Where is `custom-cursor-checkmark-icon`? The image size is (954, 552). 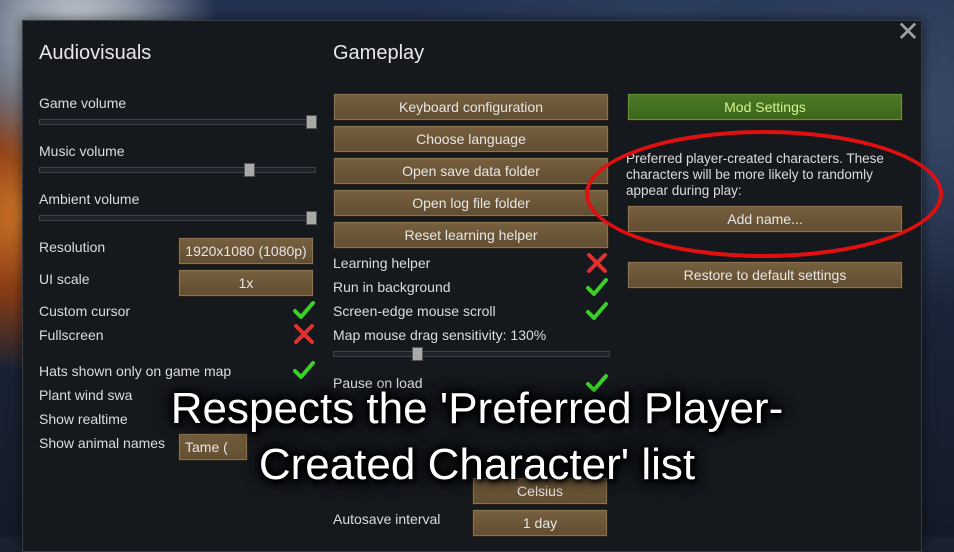
custom-cursor-checkmark-icon is located at coordinates (304, 310).